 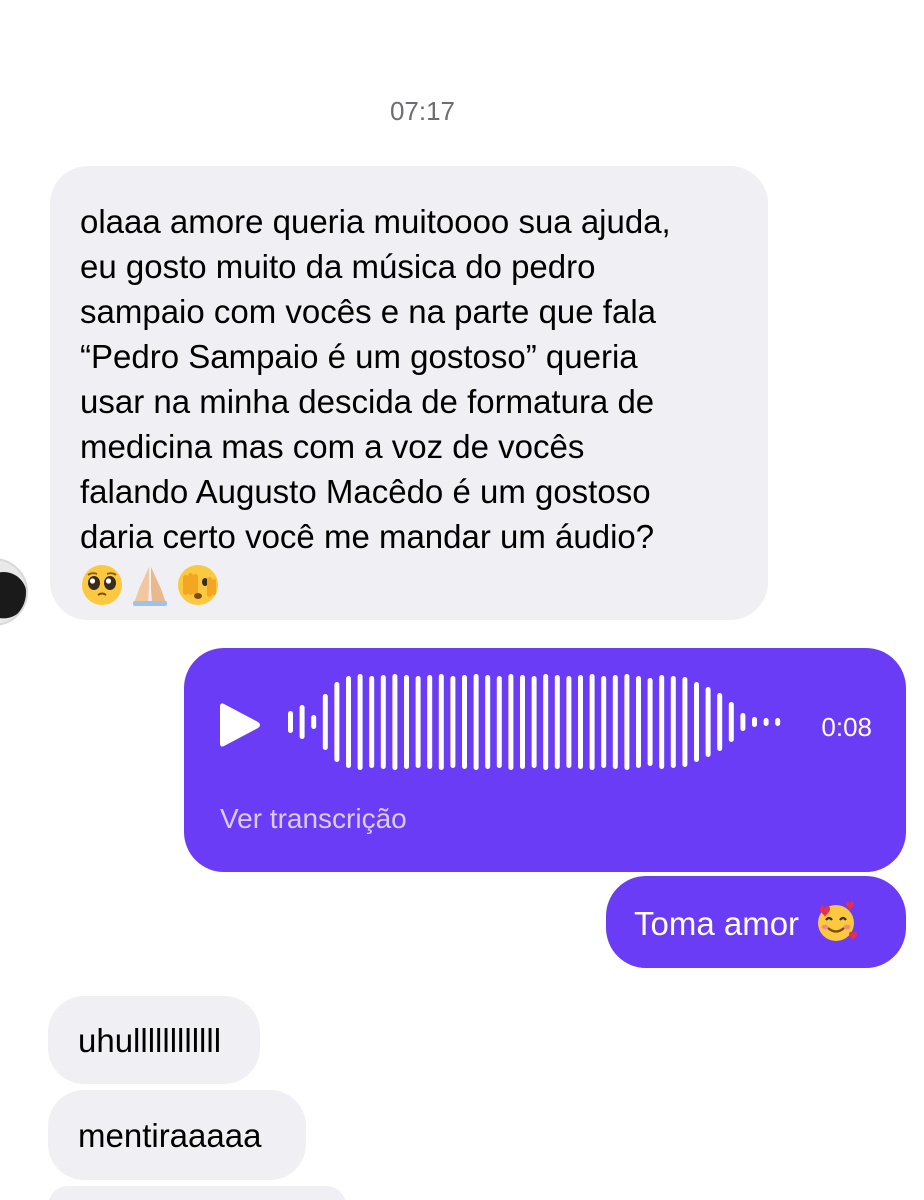 I want to click on play-icon, so click(x=240, y=725).